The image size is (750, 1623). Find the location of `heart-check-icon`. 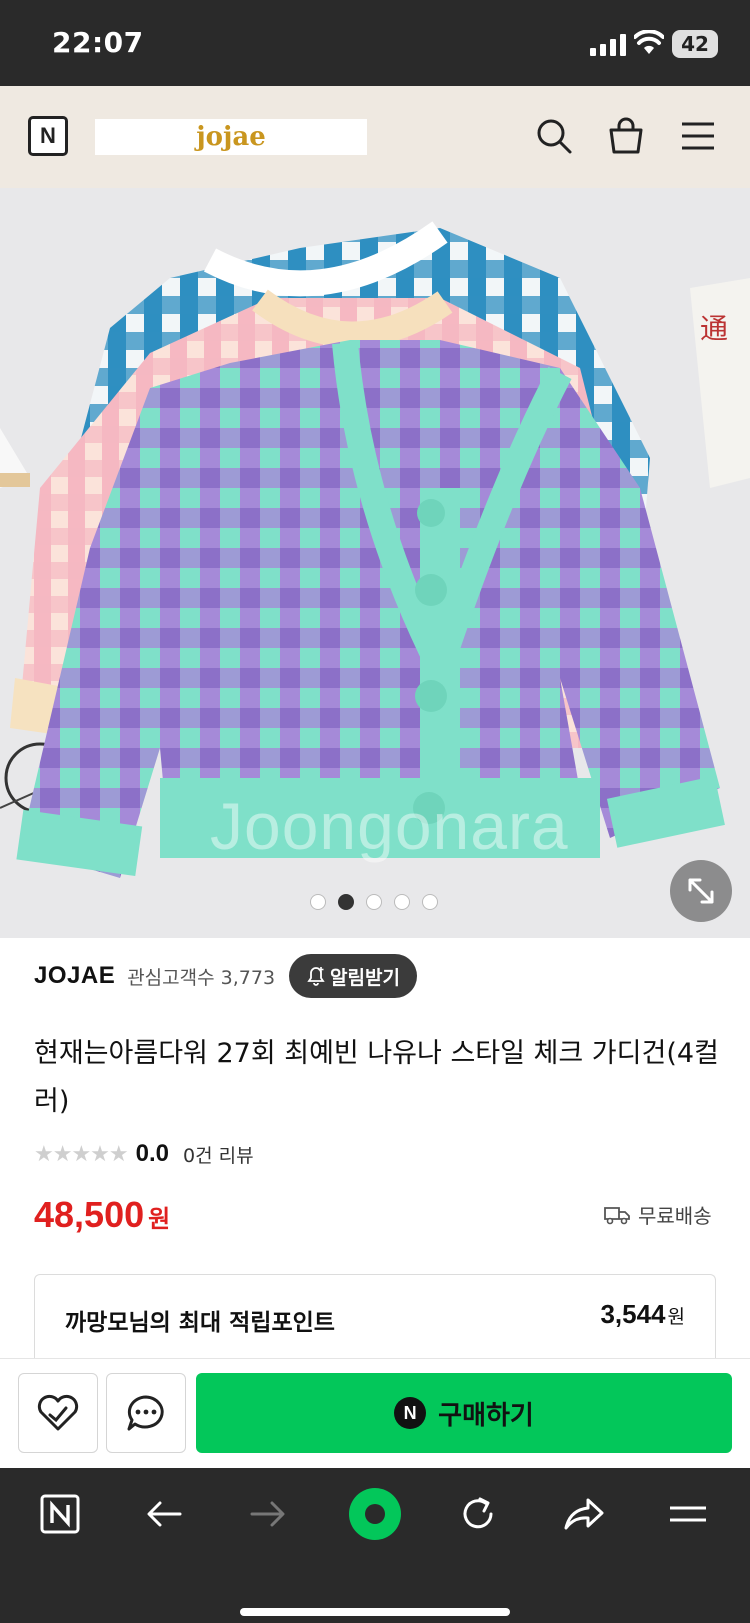

heart-check-icon is located at coordinates (58, 1412).